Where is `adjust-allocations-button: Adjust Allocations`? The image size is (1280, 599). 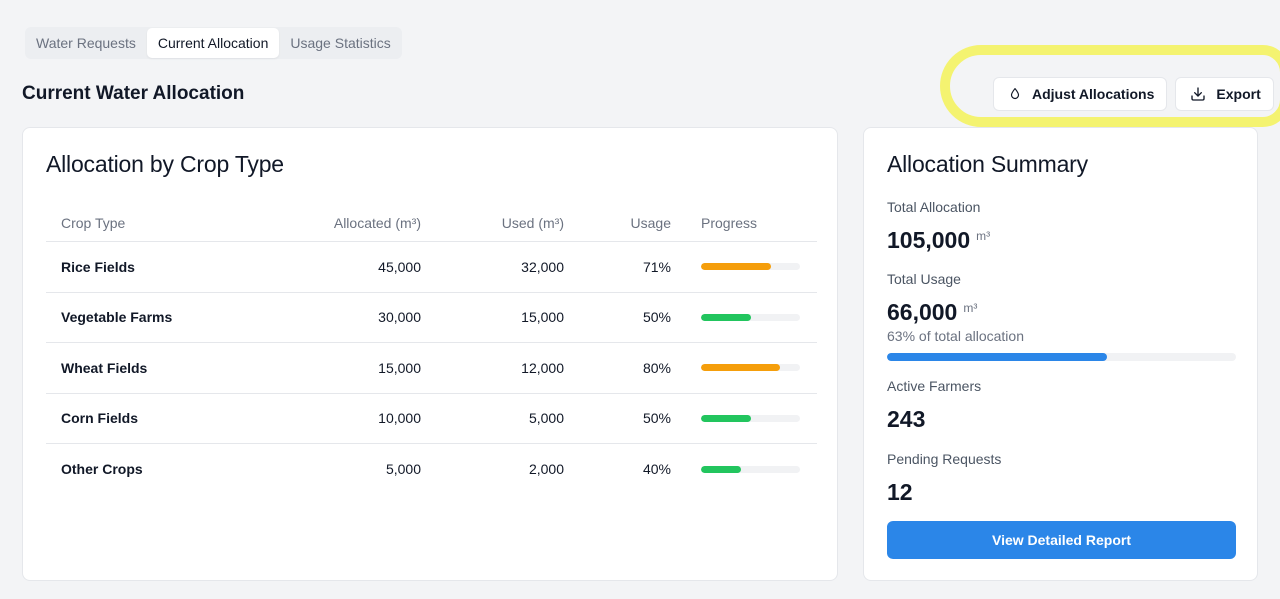
adjust-allocations-button: Adjust Allocations is located at coordinates (1080, 94).